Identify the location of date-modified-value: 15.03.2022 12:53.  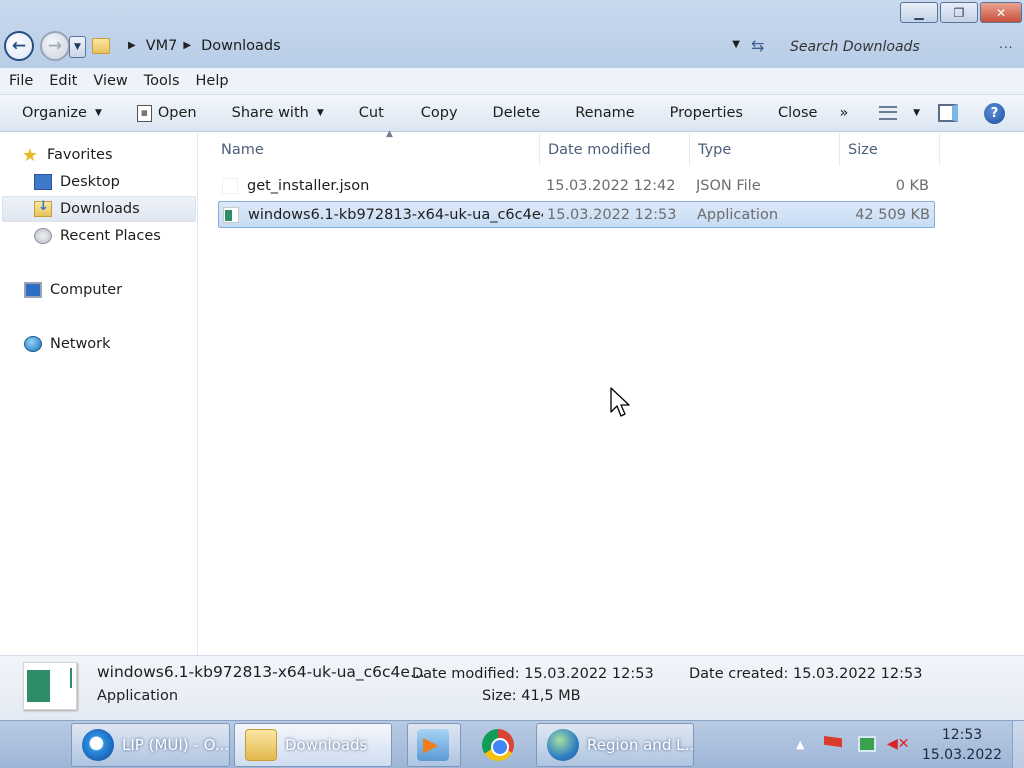
(589, 674).